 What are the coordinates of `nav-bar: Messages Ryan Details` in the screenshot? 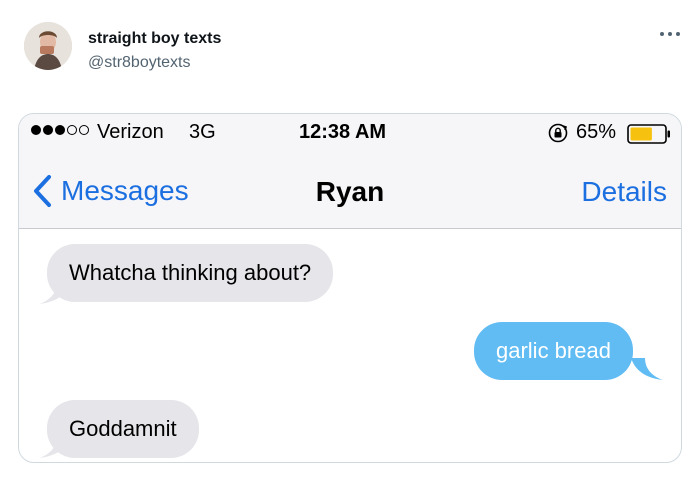 It's located at (350, 192).